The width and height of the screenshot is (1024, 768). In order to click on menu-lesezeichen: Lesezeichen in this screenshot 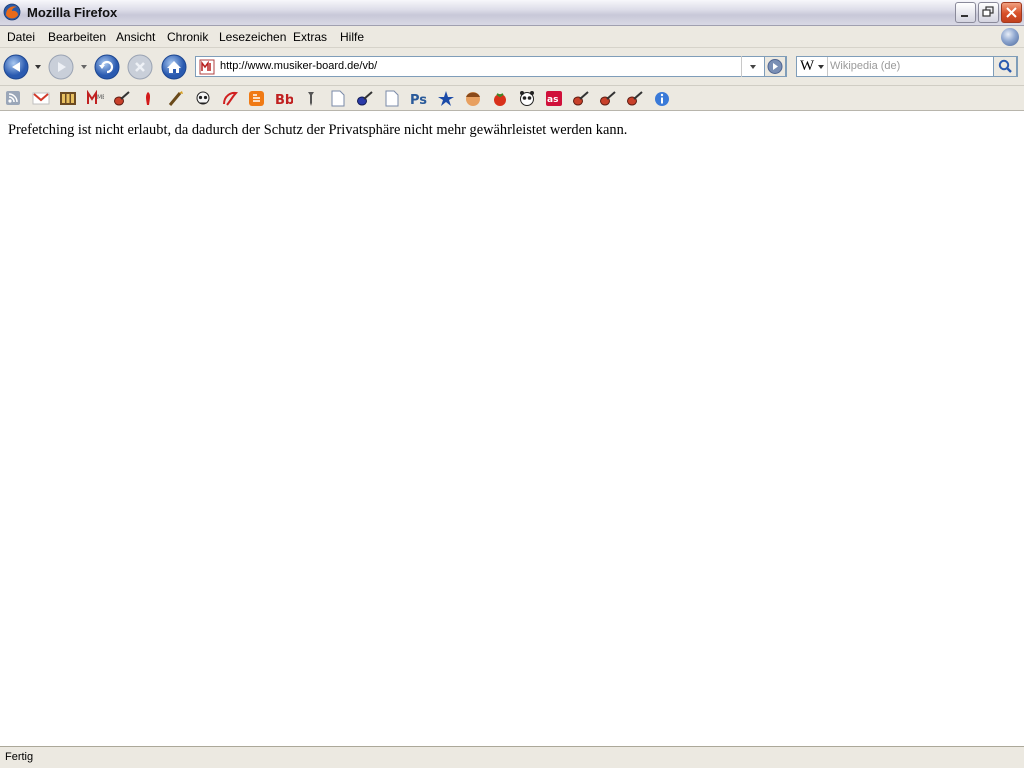, I will do `click(252, 37)`.